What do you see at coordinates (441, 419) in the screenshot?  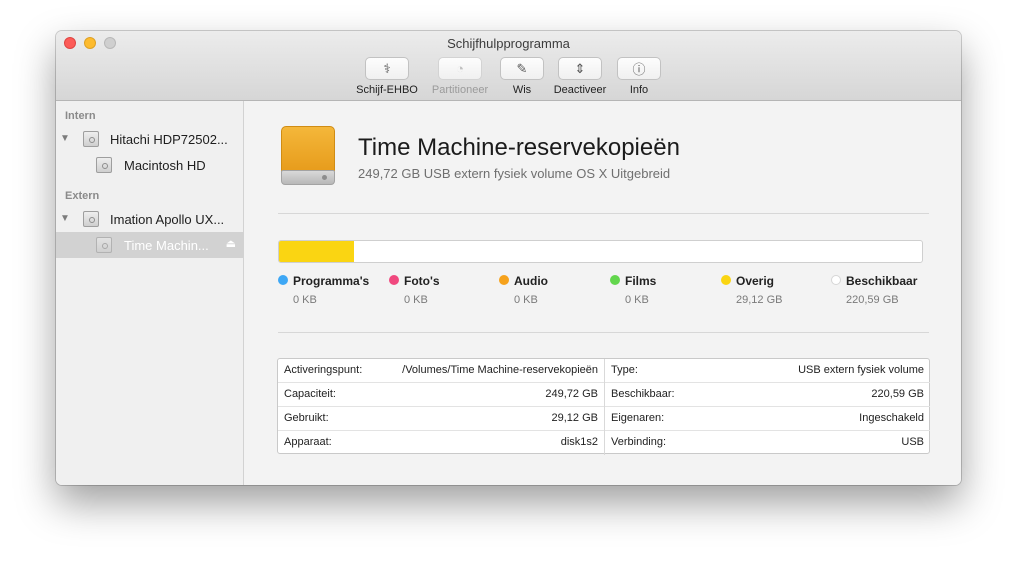 I see `info-row: Gebruikt: 29,12 GB` at bounding box center [441, 419].